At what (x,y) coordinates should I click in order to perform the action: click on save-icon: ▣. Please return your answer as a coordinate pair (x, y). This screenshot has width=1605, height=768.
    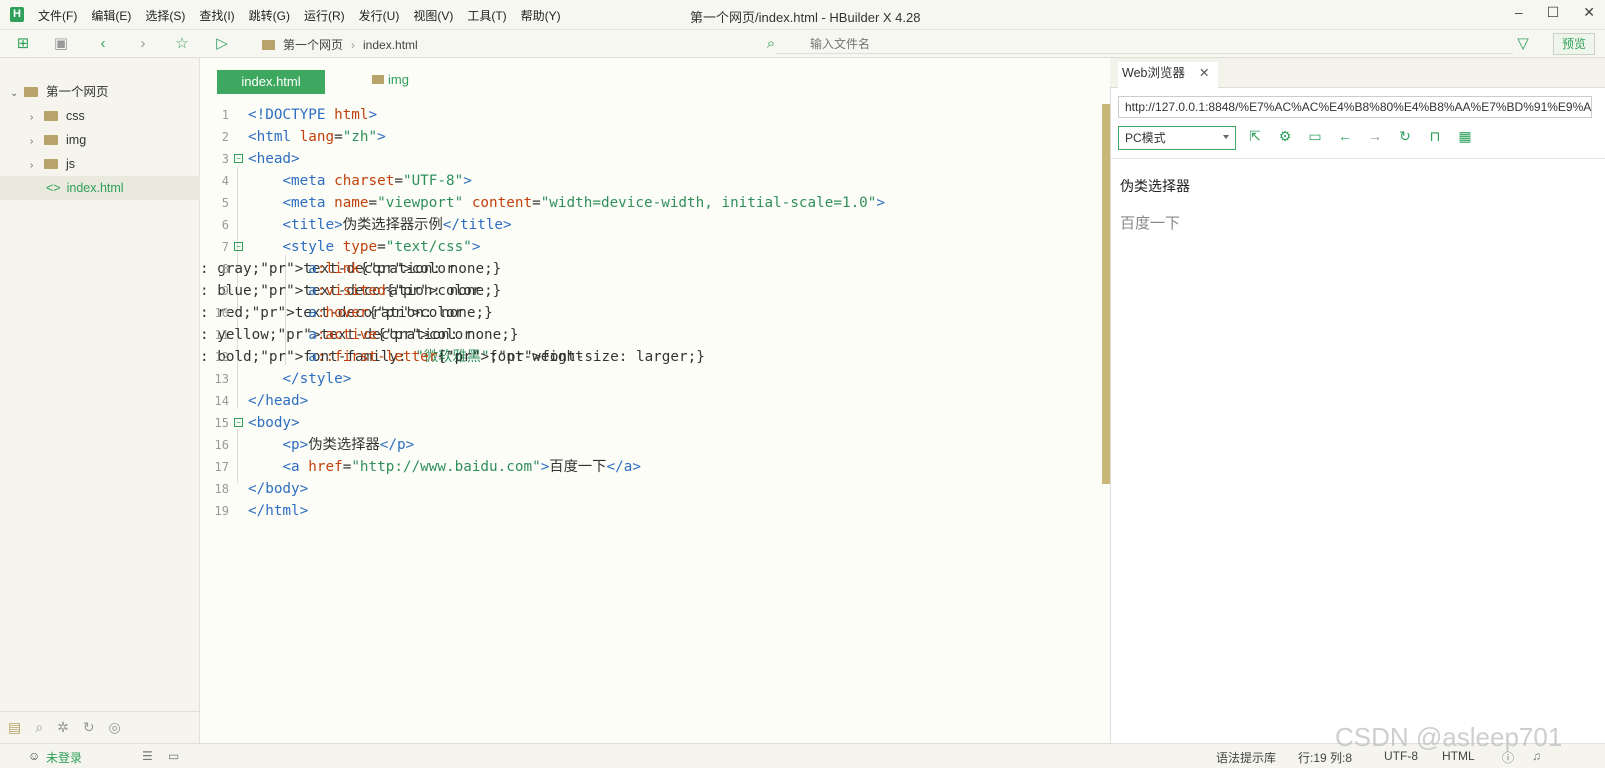
    Looking at the image, I should click on (61, 44).